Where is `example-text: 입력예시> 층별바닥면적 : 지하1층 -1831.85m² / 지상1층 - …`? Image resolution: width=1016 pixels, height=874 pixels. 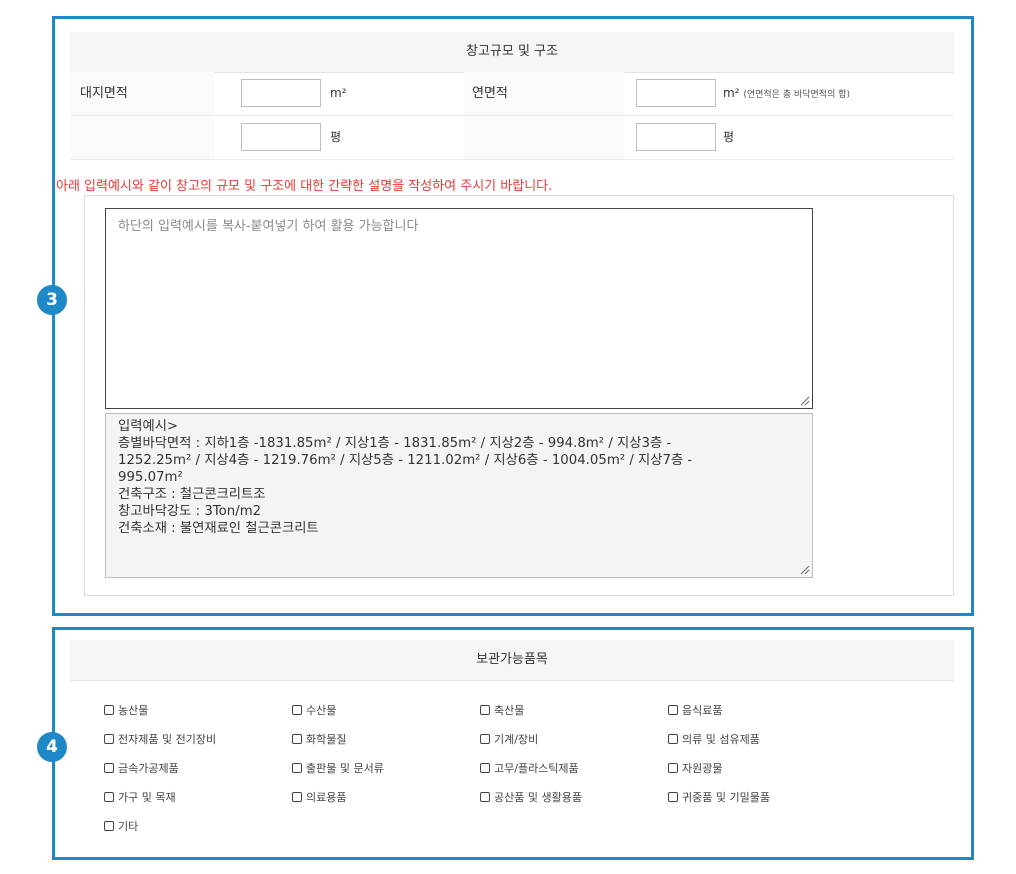
example-text: 입력예시> 층별바닥면적 : 지하1층 -1831.85m² / 지상1층 - … is located at coordinates (405, 477).